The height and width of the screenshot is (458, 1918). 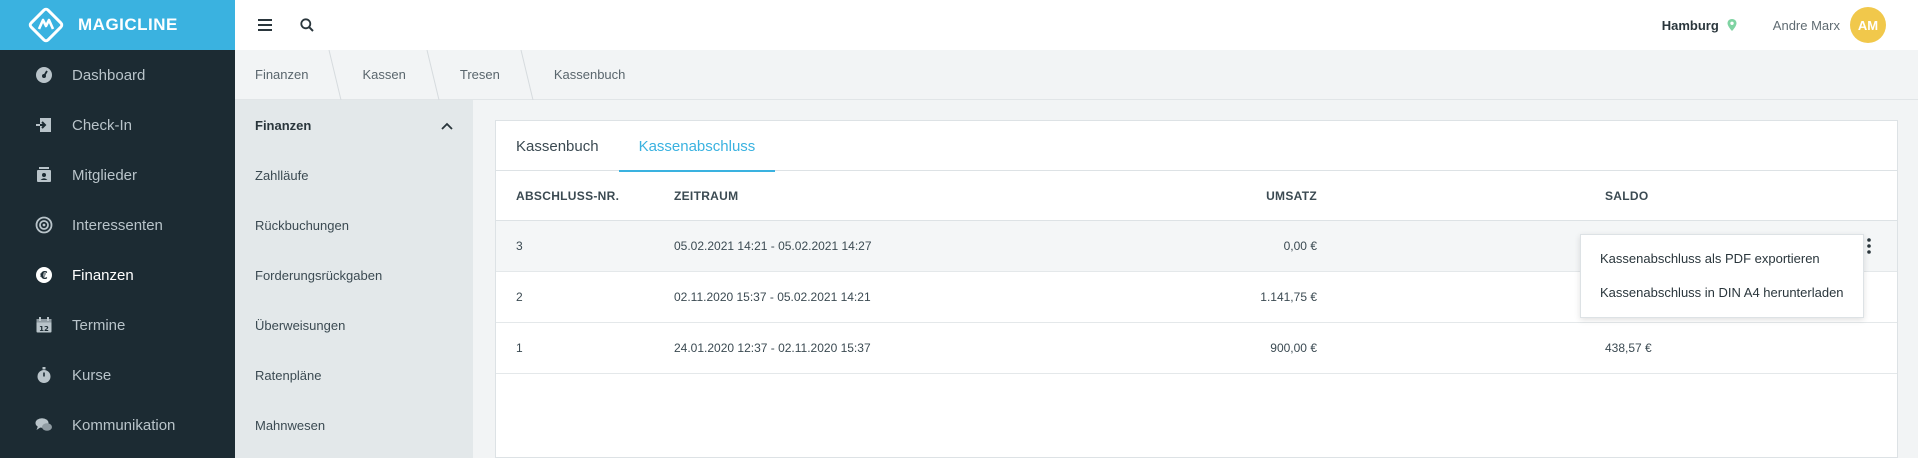 I want to click on sidebar-item-label: Kommunikation, so click(x=124, y=425).